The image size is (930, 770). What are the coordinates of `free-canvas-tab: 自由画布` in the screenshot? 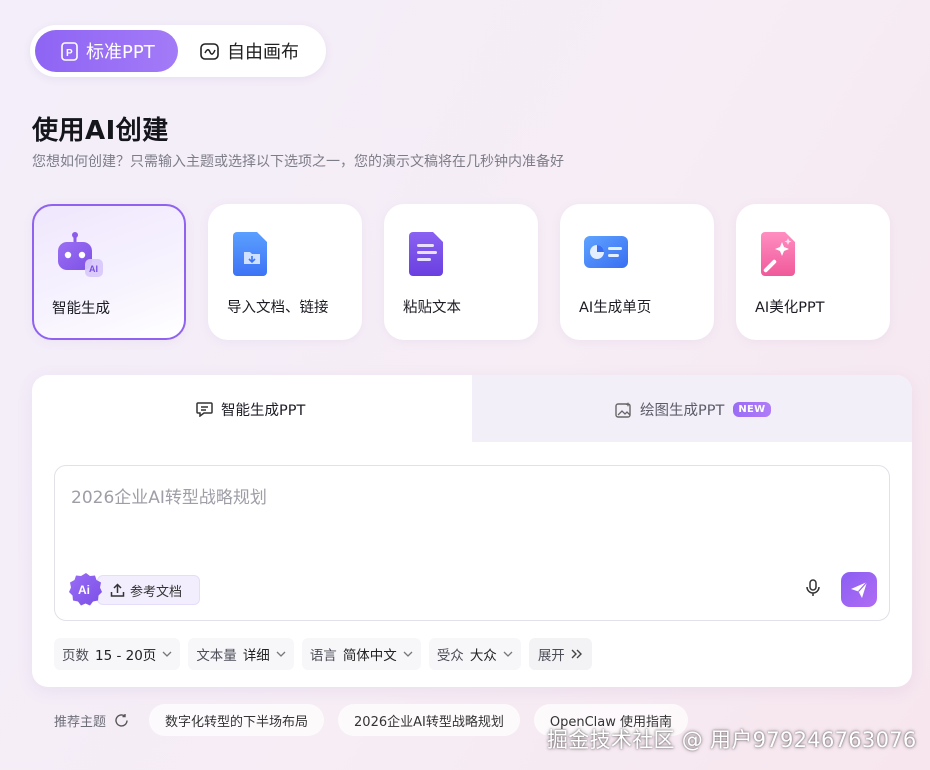 It's located at (238, 51).